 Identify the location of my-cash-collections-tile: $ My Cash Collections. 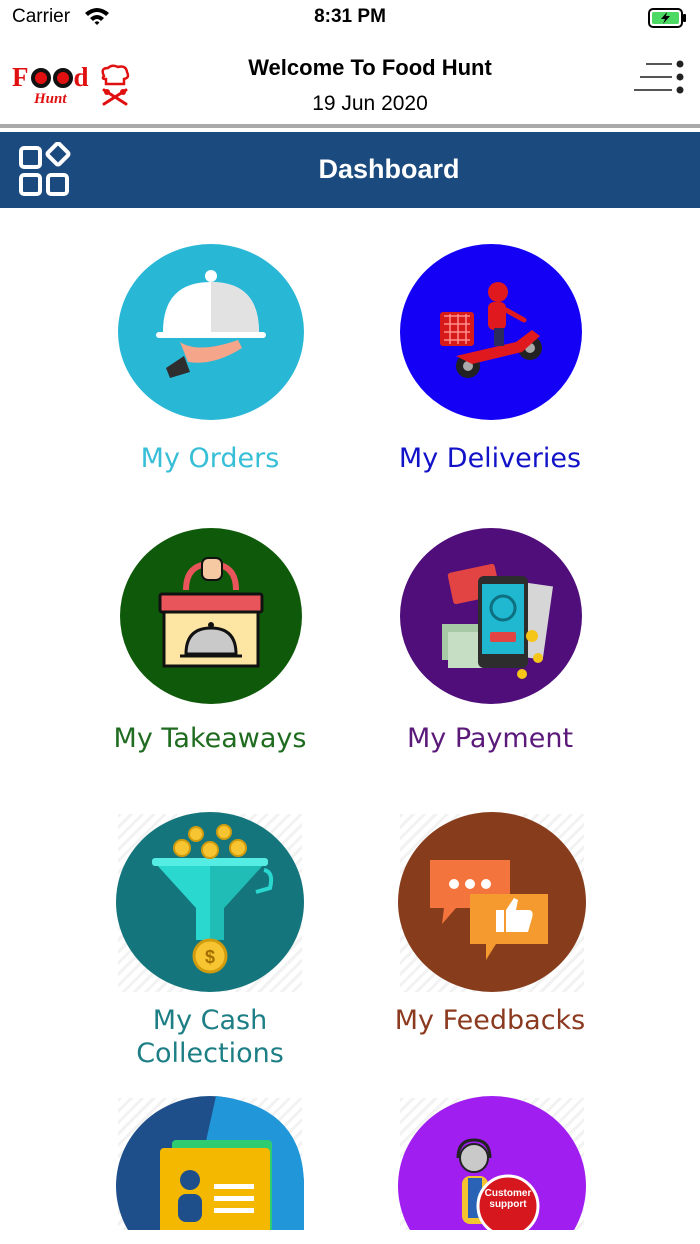
(210, 942).